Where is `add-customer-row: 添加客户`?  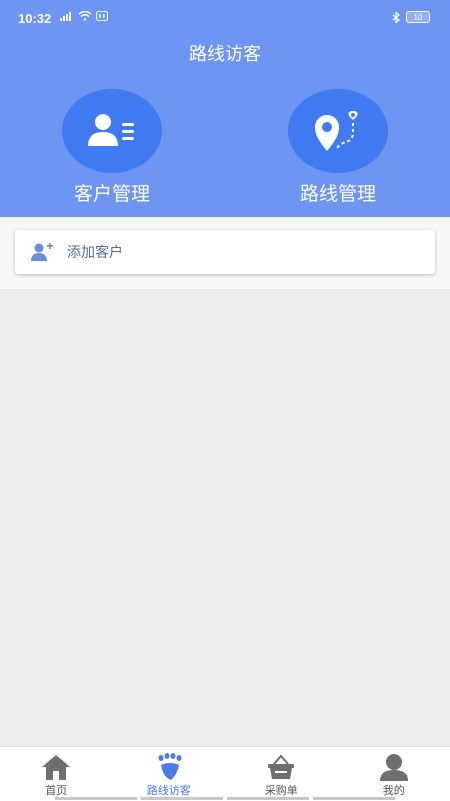
add-customer-row: 添加客户 is located at coordinates (225, 252).